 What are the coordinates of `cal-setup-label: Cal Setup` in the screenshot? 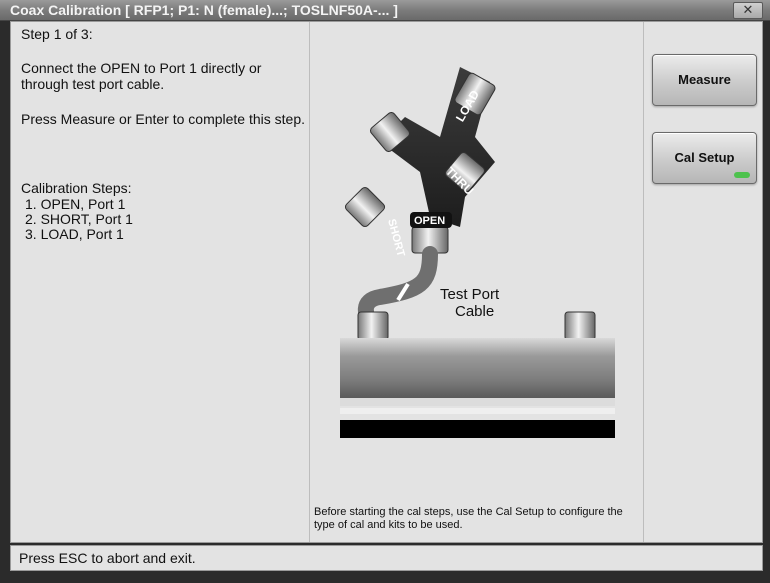 It's located at (704, 157).